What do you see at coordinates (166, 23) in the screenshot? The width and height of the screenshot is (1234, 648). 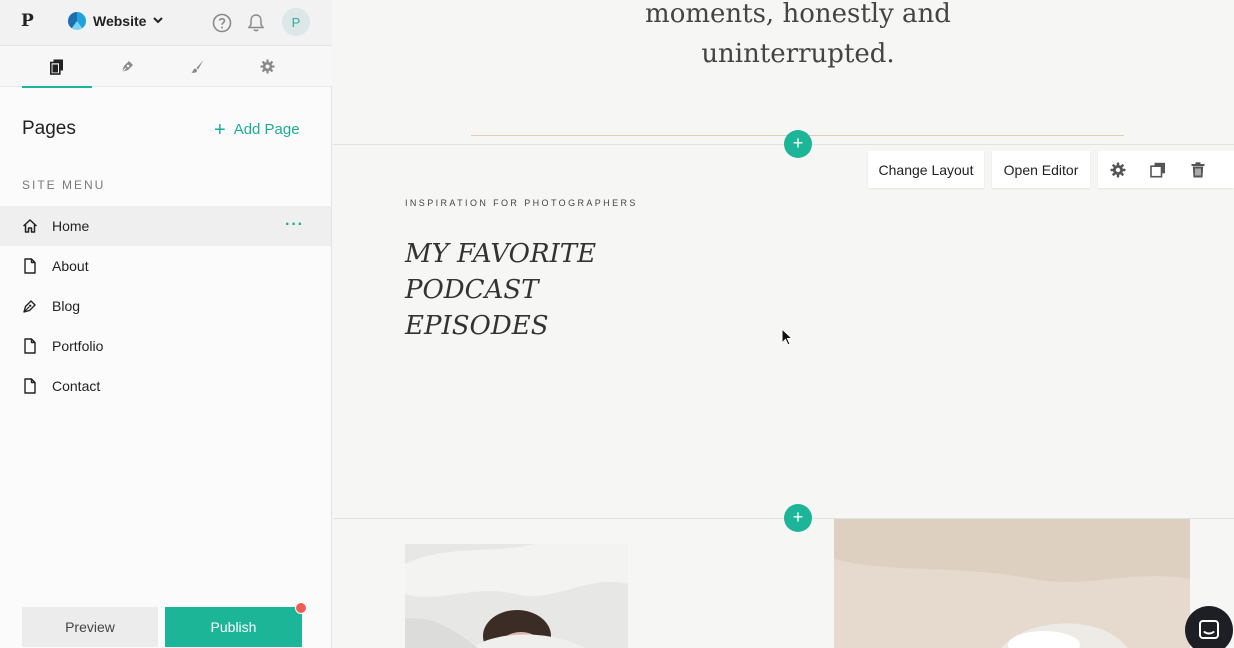 I see `top-bar: P Website P` at bounding box center [166, 23].